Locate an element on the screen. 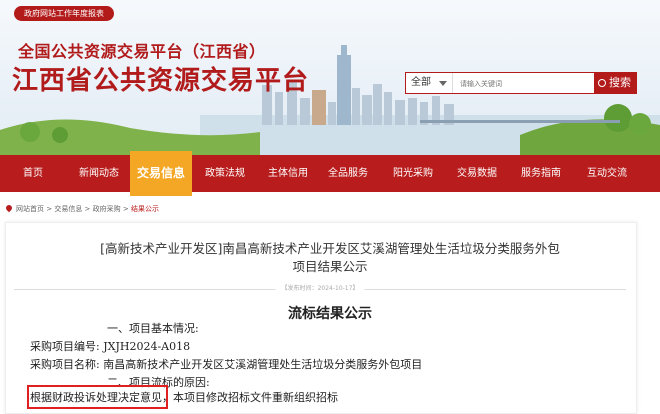 The height and width of the screenshot is (414, 660). document-heading: 流标结果公示 is located at coordinates (330, 314).